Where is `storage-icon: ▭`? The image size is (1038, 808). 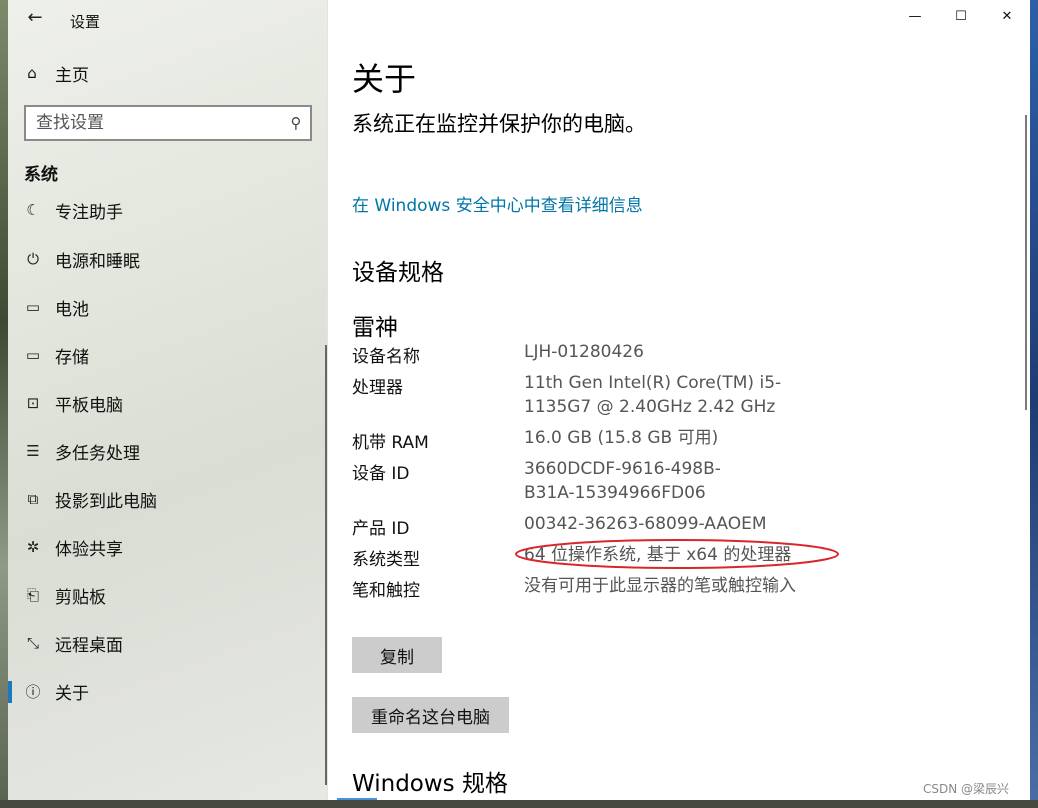
storage-icon: ▭ is located at coordinates (33, 355).